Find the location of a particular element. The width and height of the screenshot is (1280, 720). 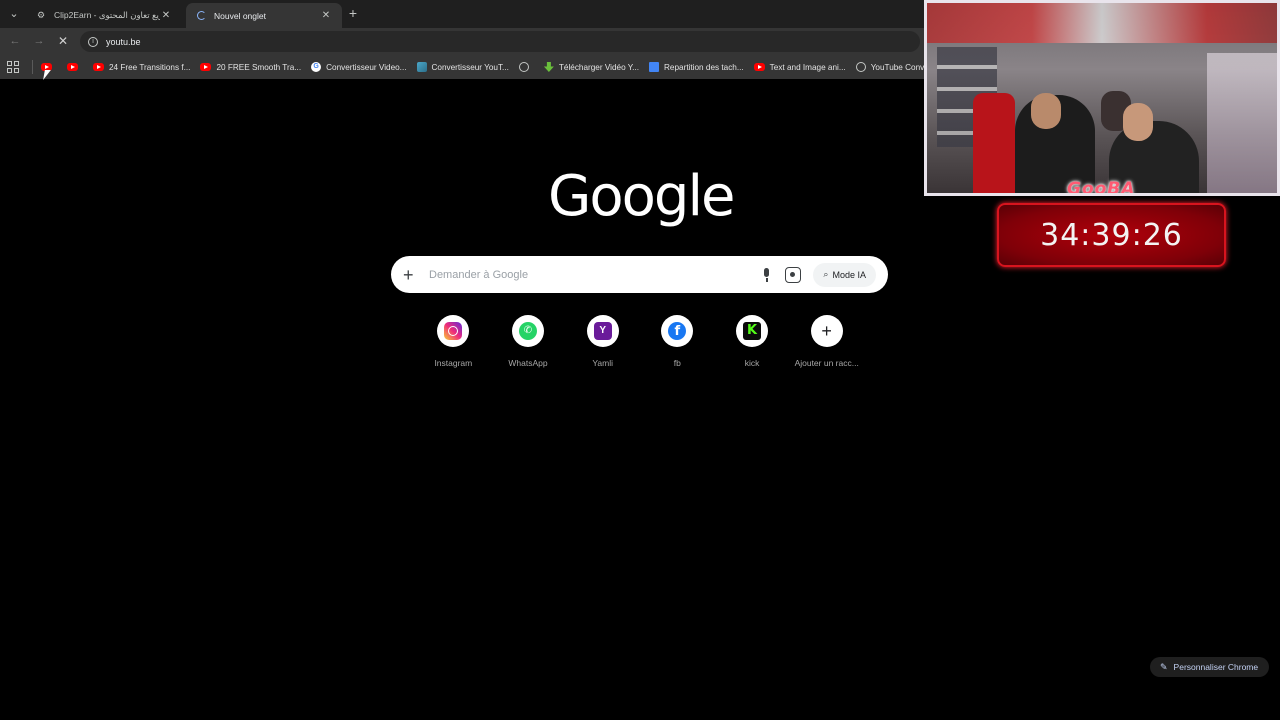

address-url: youtu.be is located at coordinates (123, 42).